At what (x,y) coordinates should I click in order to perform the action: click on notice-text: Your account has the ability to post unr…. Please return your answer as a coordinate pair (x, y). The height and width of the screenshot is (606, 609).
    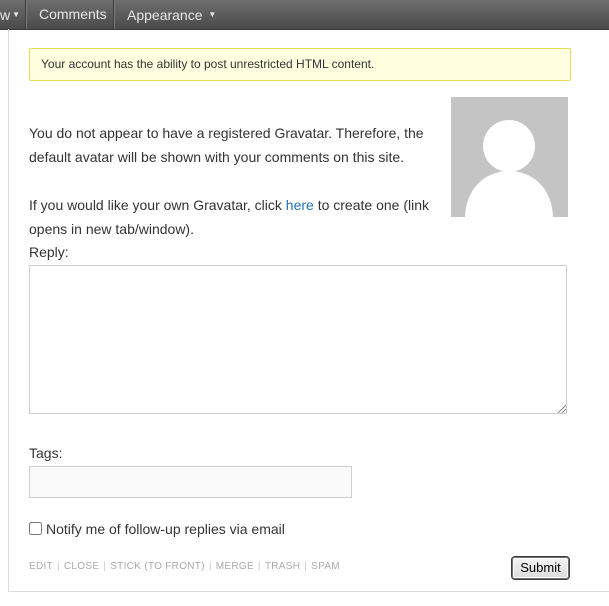
    Looking at the image, I should click on (208, 64).